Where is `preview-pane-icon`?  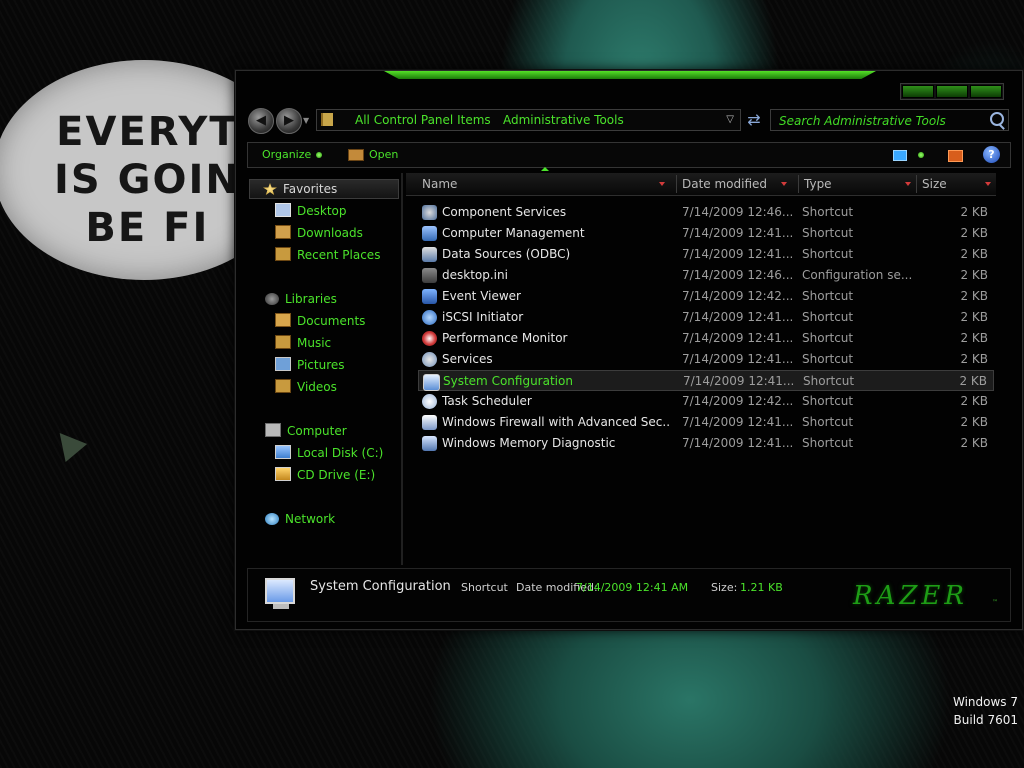 preview-pane-icon is located at coordinates (955, 156).